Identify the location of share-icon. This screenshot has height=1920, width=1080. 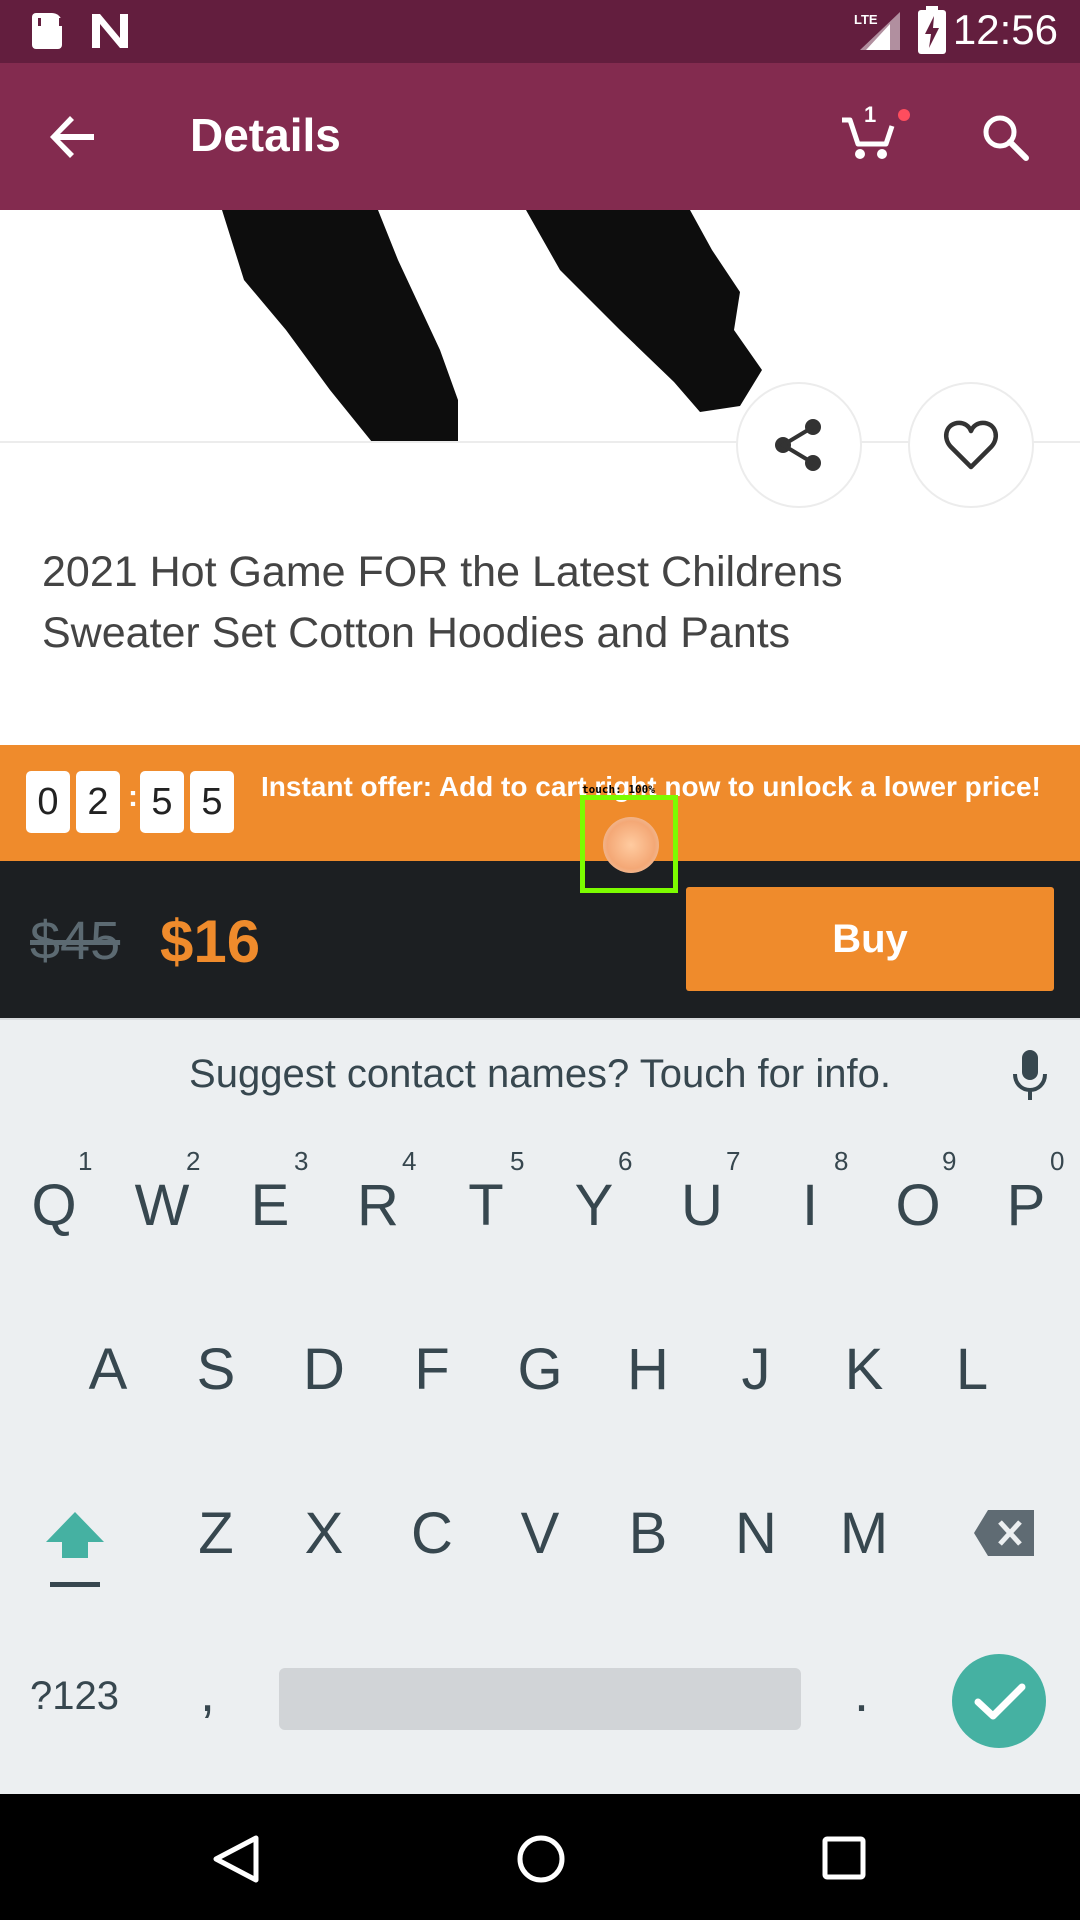
(798, 445).